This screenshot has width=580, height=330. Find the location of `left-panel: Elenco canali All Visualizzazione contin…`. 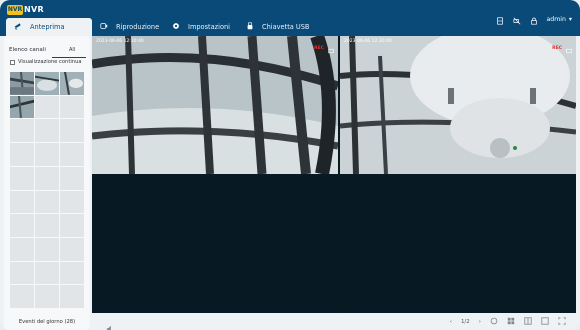

left-panel: Elenco canali All Visualizzazione contin… is located at coordinates (47, 183).